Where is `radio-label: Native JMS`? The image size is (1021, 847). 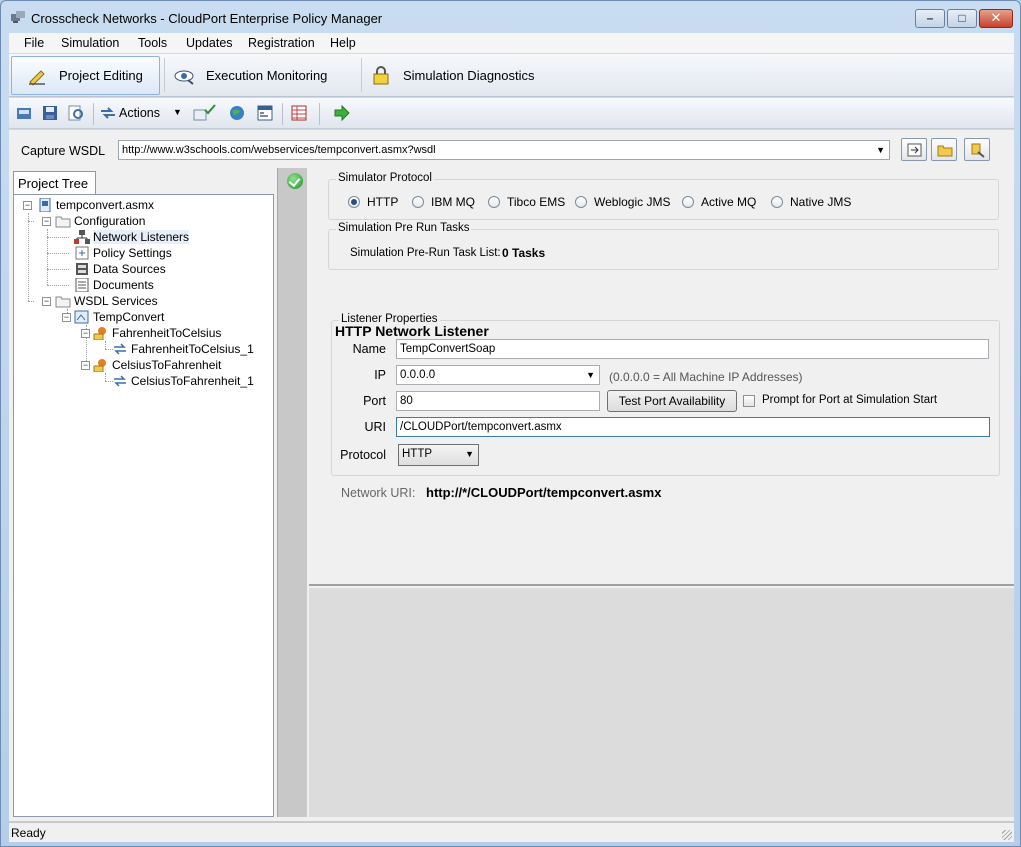 radio-label: Native JMS is located at coordinates (821, 202).